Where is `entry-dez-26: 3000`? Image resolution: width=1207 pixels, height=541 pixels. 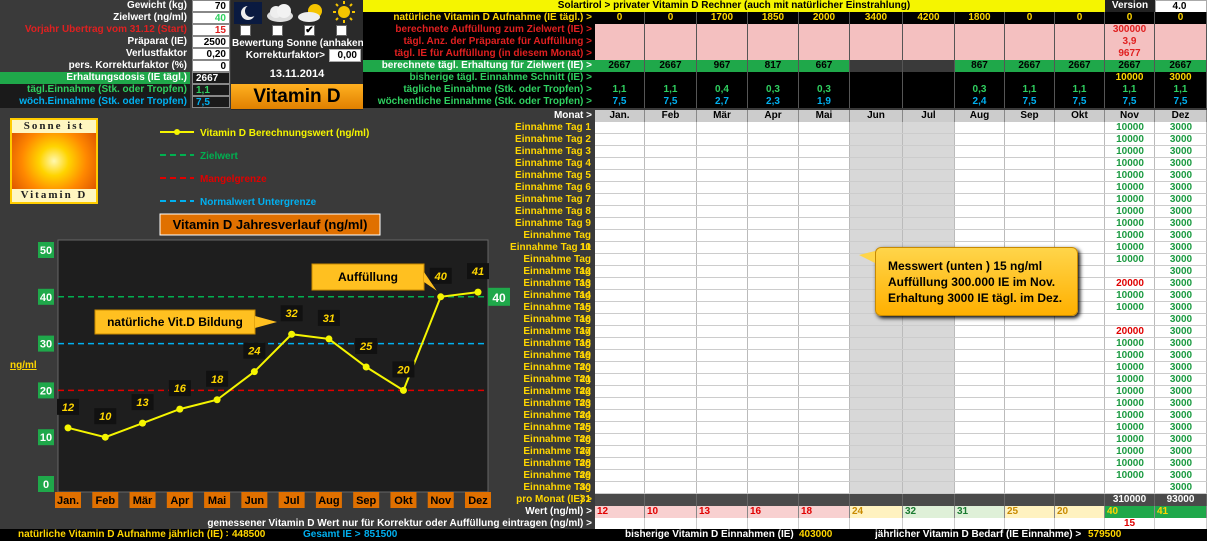 entry-dez-26: 3000 is located at coordinates (1181, 428).